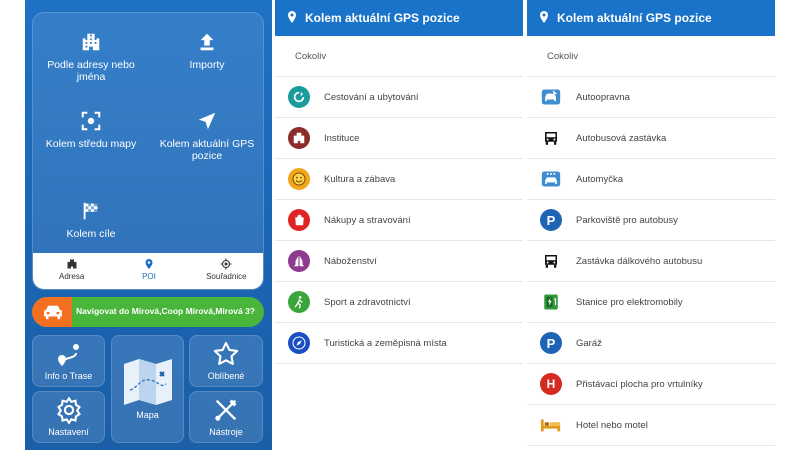 This screenshot has width=800, height=450. I want to click on subcategory-label: Automyčka, so click(599, 179).